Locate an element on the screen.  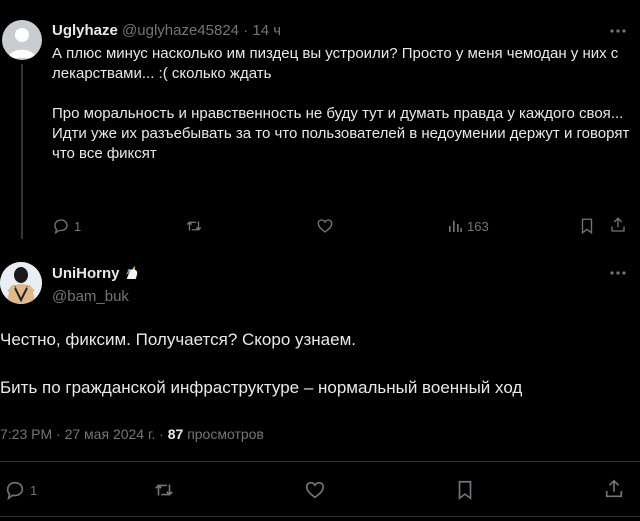
main-reply-button: 1 is located at coordinates (20, 490).